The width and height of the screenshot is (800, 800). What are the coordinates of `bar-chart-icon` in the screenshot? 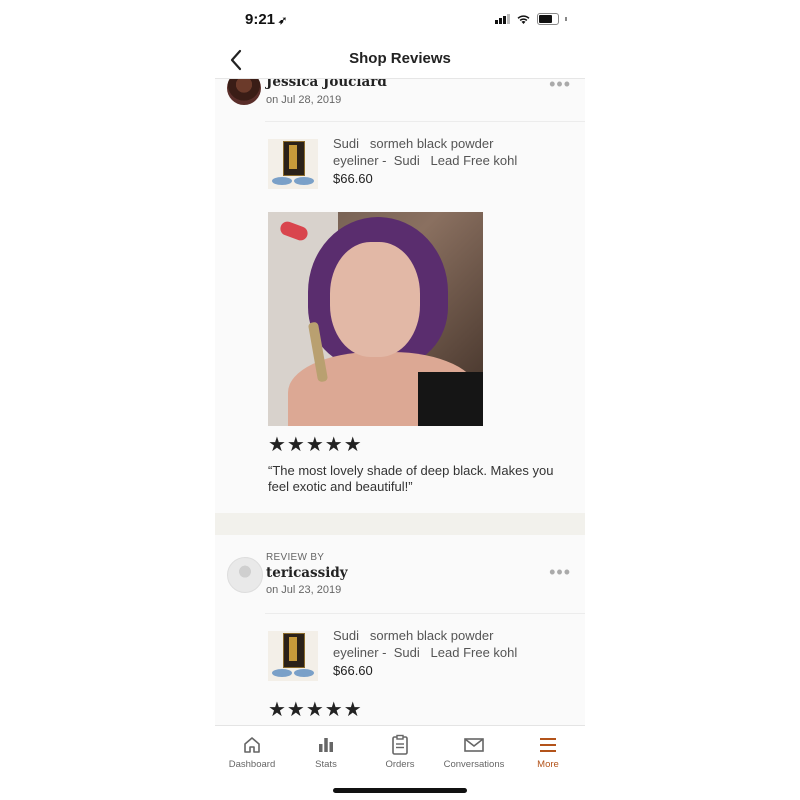 It's located at (326, 745).